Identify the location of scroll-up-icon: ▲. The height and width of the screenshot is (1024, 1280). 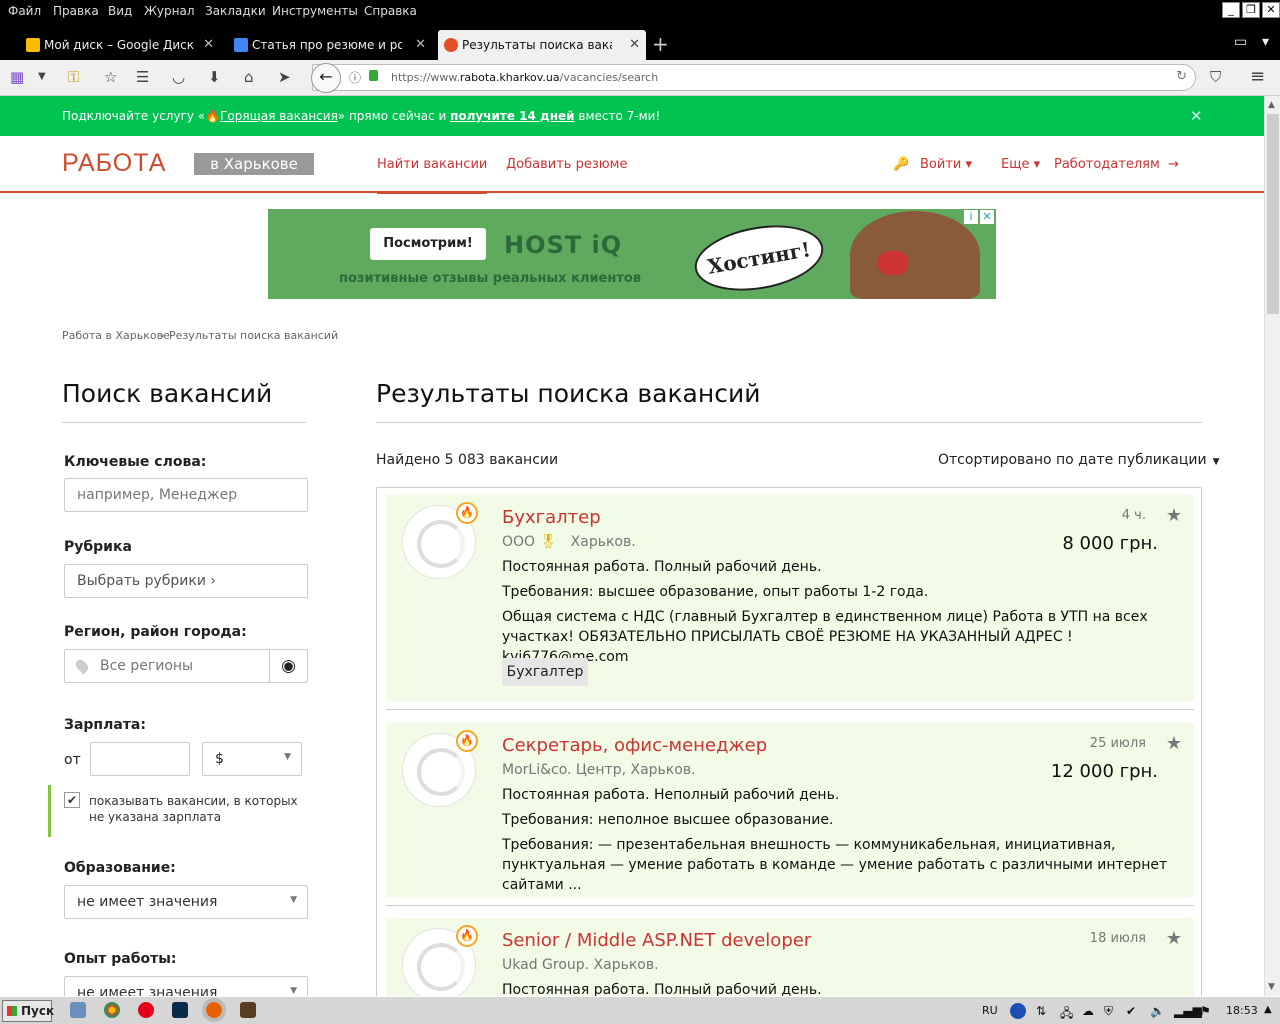
(1271, 105).